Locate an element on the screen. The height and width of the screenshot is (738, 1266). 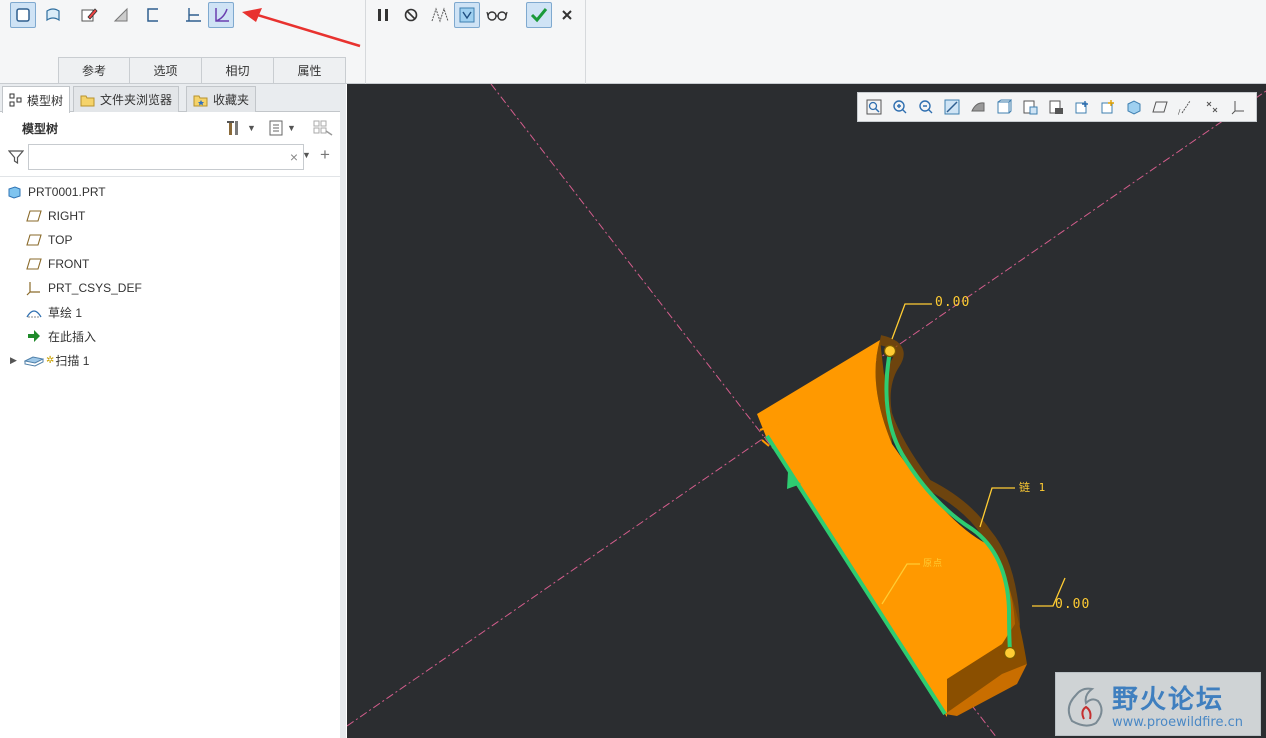
solid-button is located at coordinates (23, 15).